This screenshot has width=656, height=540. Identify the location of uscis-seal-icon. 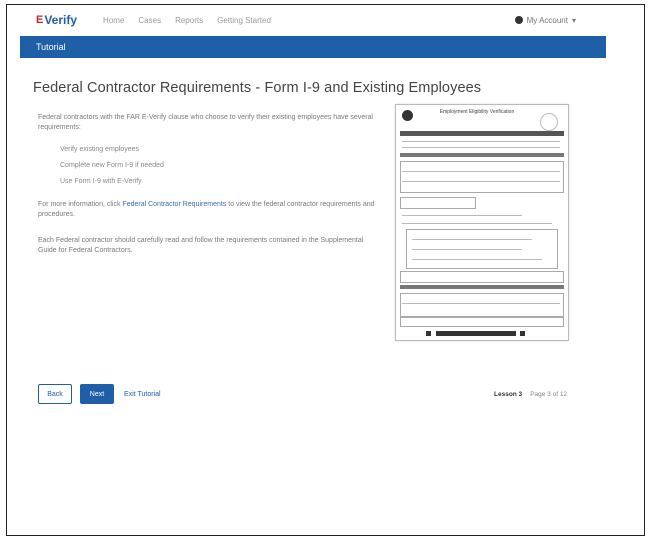
(549, 122).